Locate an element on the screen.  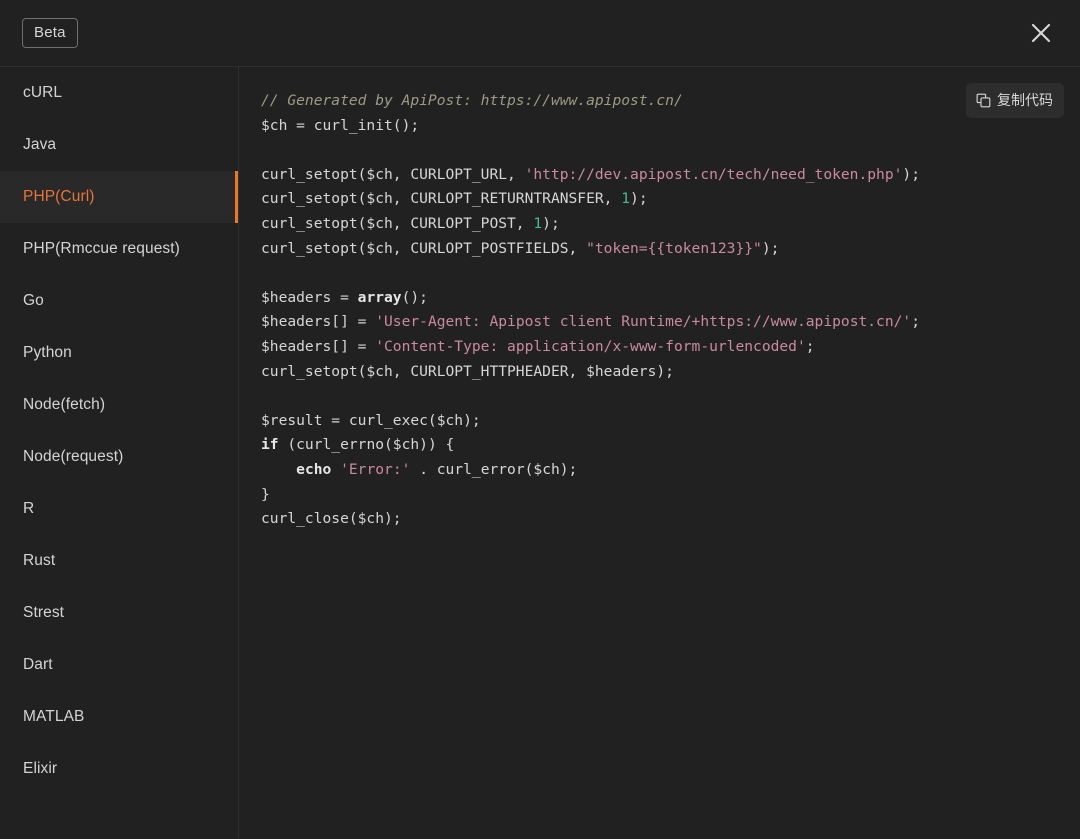
sidebar-item-elixir: Elixir is located at coordinates (119, 769).